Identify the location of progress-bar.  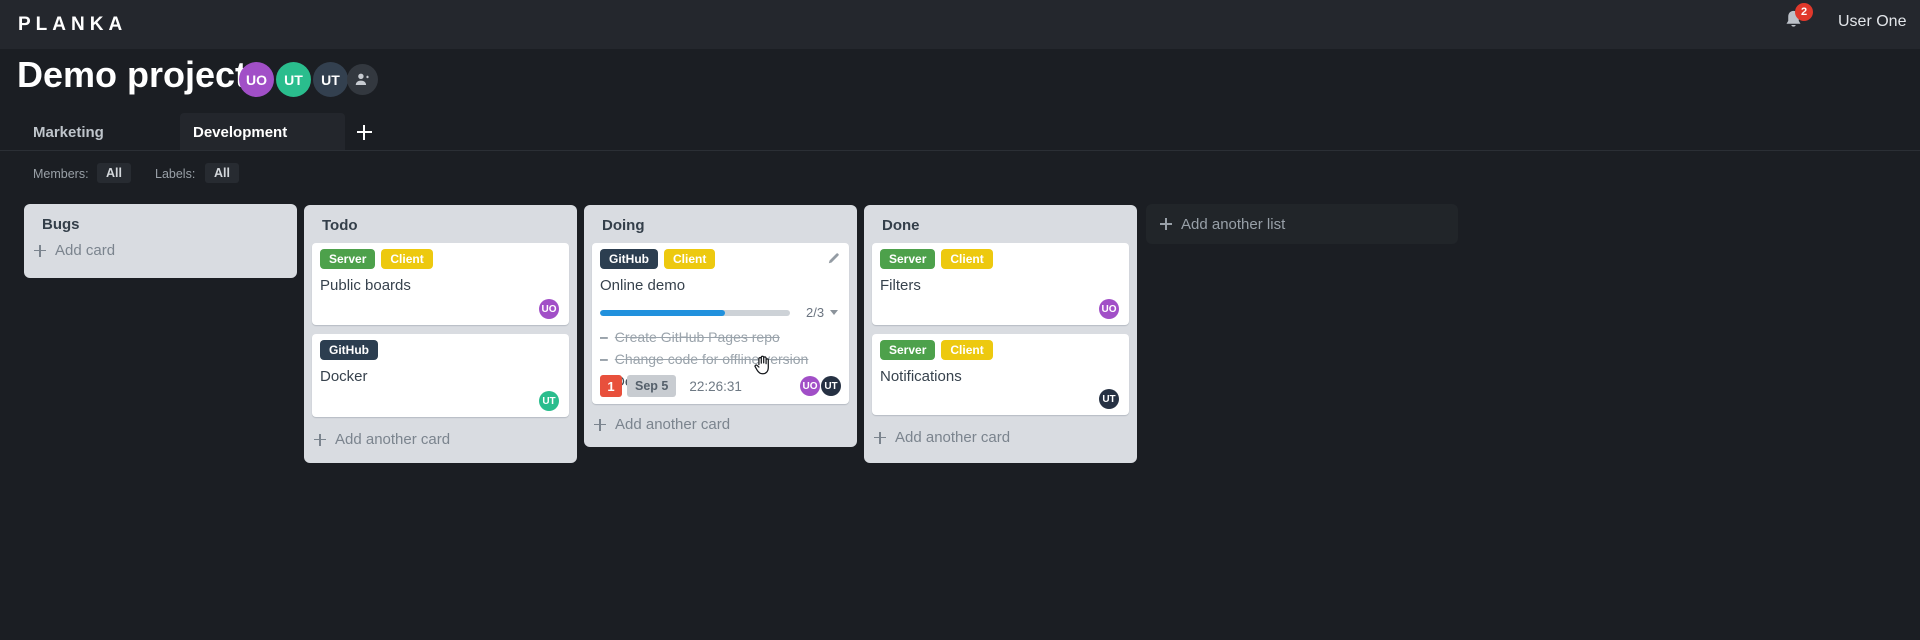
(695, 312).